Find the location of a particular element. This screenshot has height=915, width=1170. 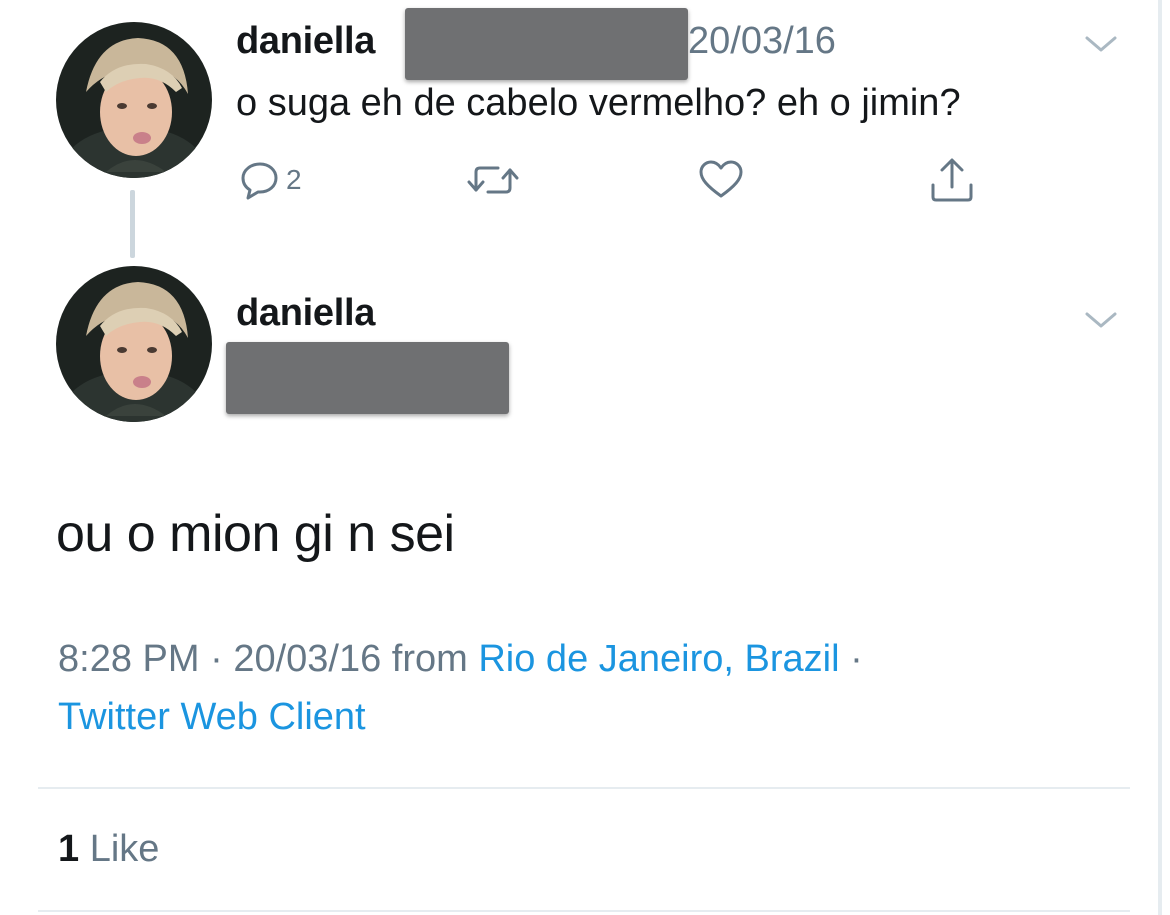

main-tweet-text: ou o mion gi n sei is located at coordinates (255, 534).